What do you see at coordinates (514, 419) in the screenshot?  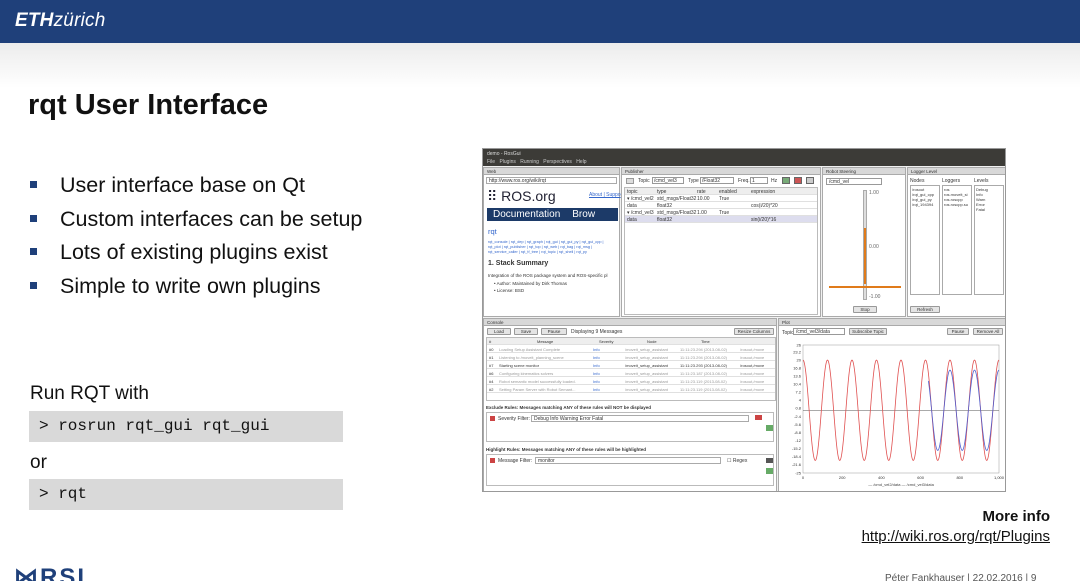 I see `severity-filter-label: Severity Filter:` at bounding box center [514, 419].